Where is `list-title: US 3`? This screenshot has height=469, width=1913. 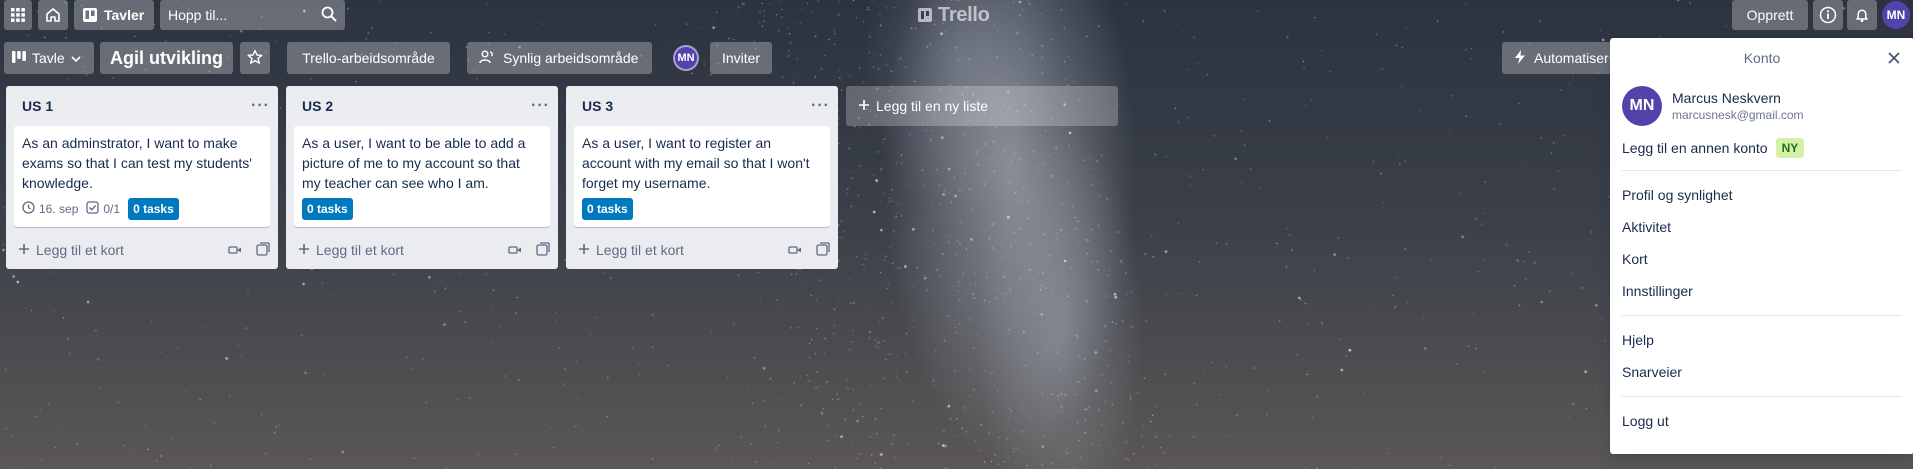
list-title: US 3 is located at coordinates (597, 106).